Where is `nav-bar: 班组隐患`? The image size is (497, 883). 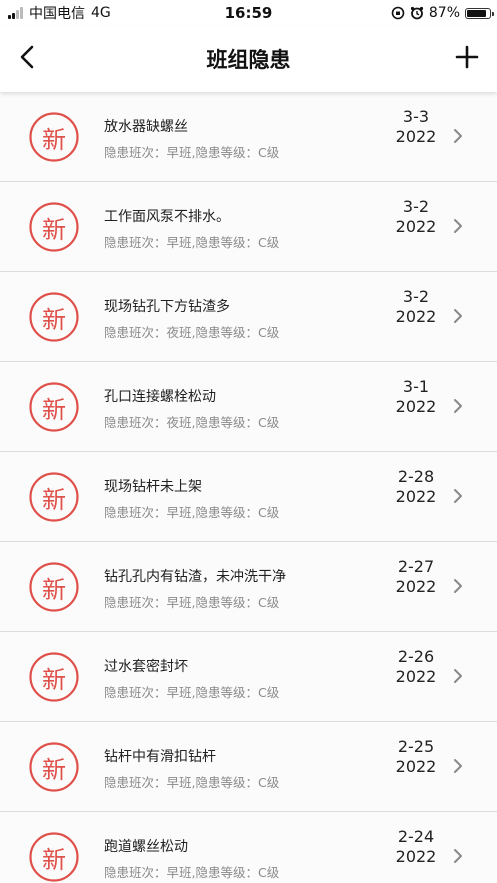 nav-bar: 班组隐患 is located at coordinates (248, 59).